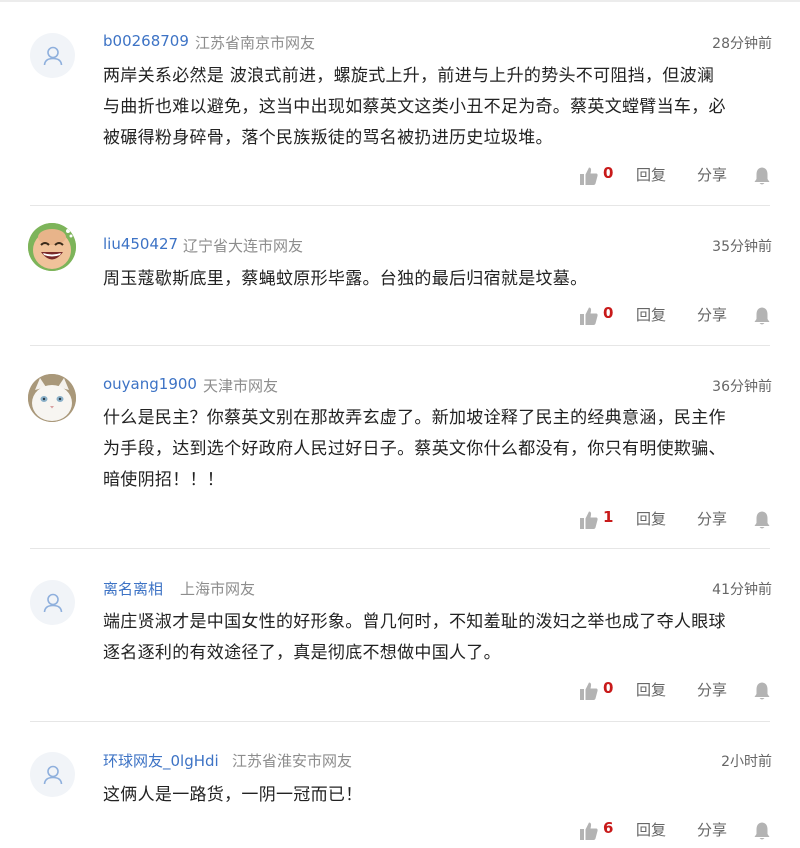 Image resolution: width=800 pixels, height=848 pixels. What do you see at coordinates (438, 795) in the screenshot?
I see `comment-text: 这俩人是一路货，一阴一冠而已！` at bounding box center [438, 795].